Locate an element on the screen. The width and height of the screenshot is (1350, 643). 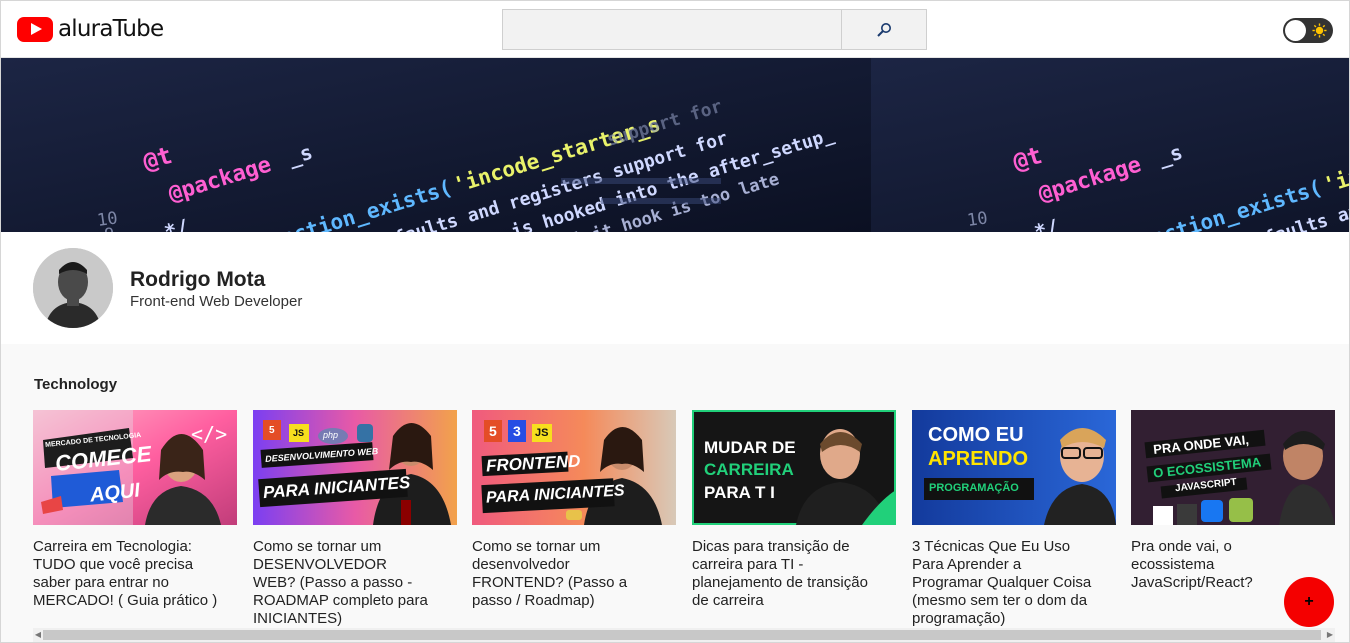
horizontal-scrollbar: ◀ ▶ is located at coordinates (684, 635).